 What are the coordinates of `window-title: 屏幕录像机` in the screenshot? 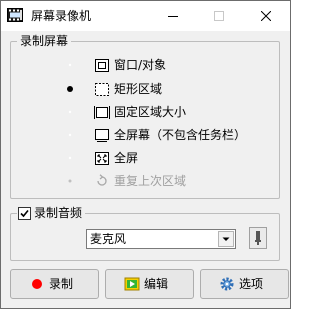 It's located at (61, 16).